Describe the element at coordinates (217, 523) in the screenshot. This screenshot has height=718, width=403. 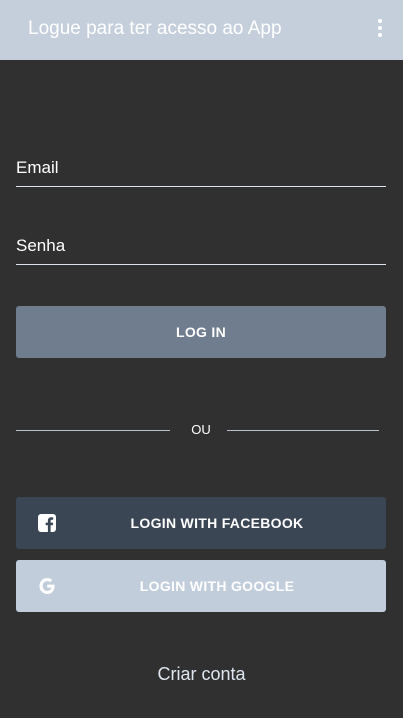
I see `facebook-login-label: LOGIN WITH FACEBOOK` at that location.